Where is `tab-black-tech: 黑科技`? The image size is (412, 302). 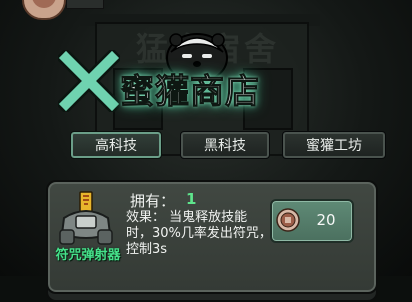 tab-black-tech: 黑科技 is located at coordinates (225, 145).